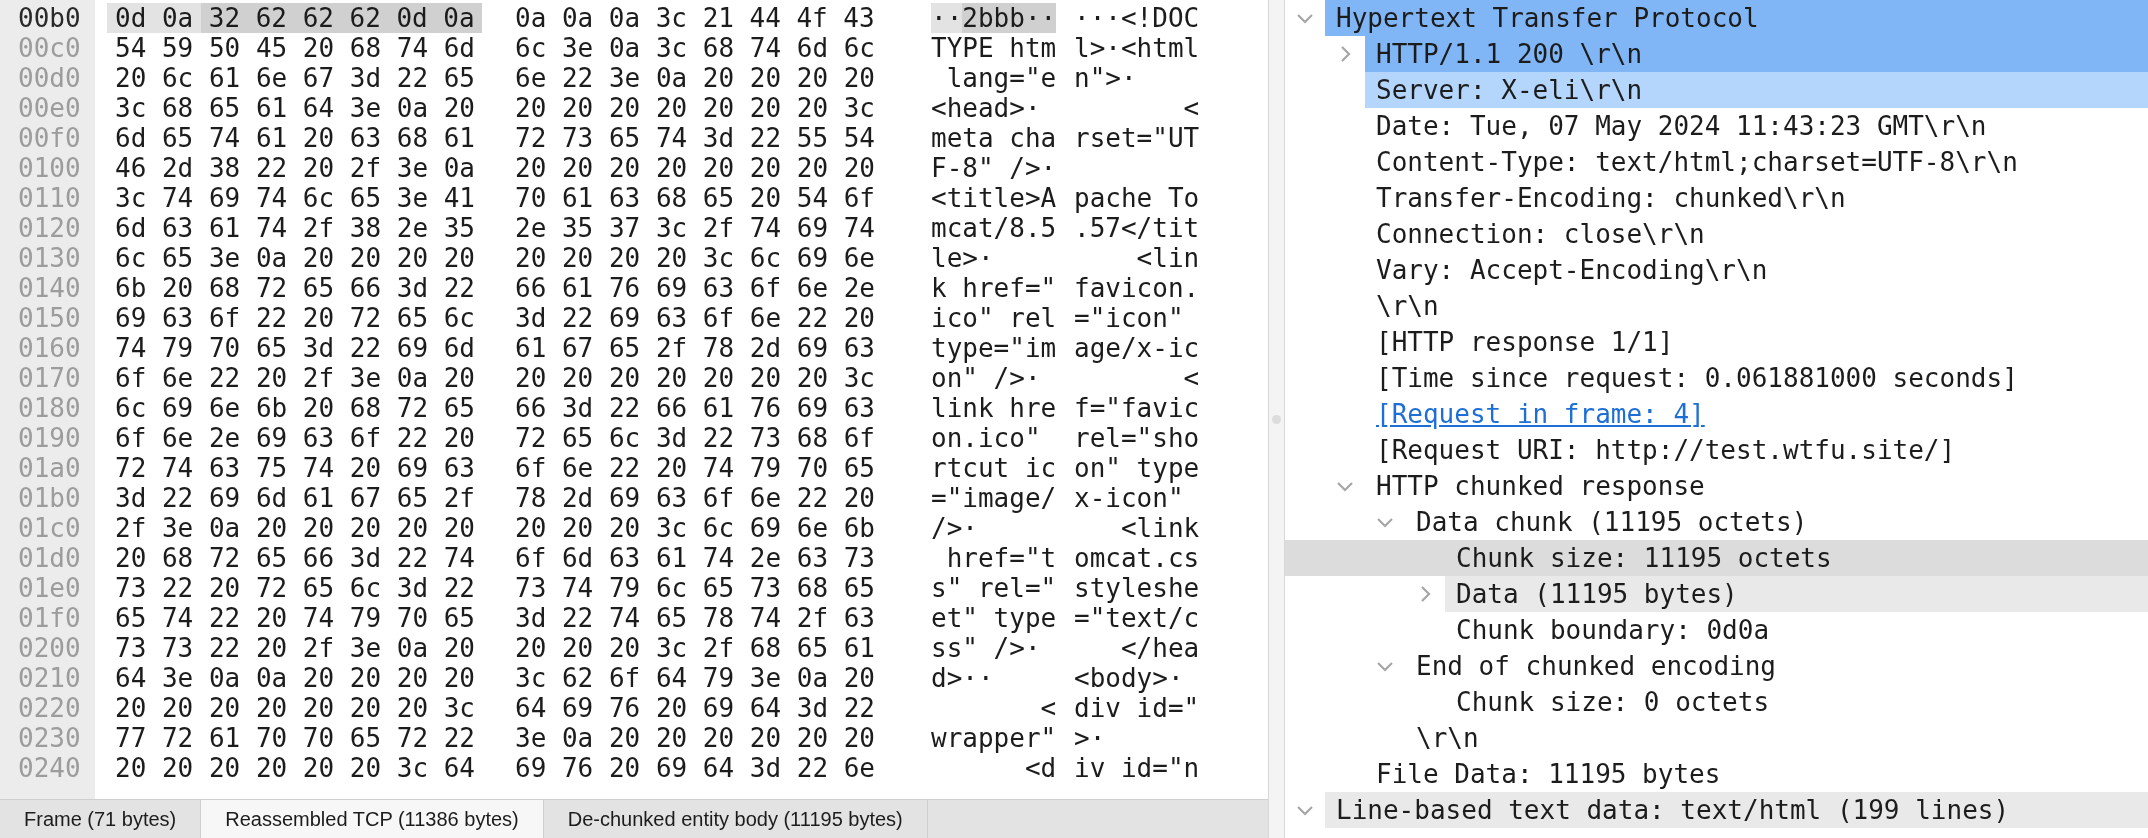  What do you see at coordinates (1137, 348) in the screenshot?
I see `ascii-text: age/x-ic` at bounding box center [1137, 348].